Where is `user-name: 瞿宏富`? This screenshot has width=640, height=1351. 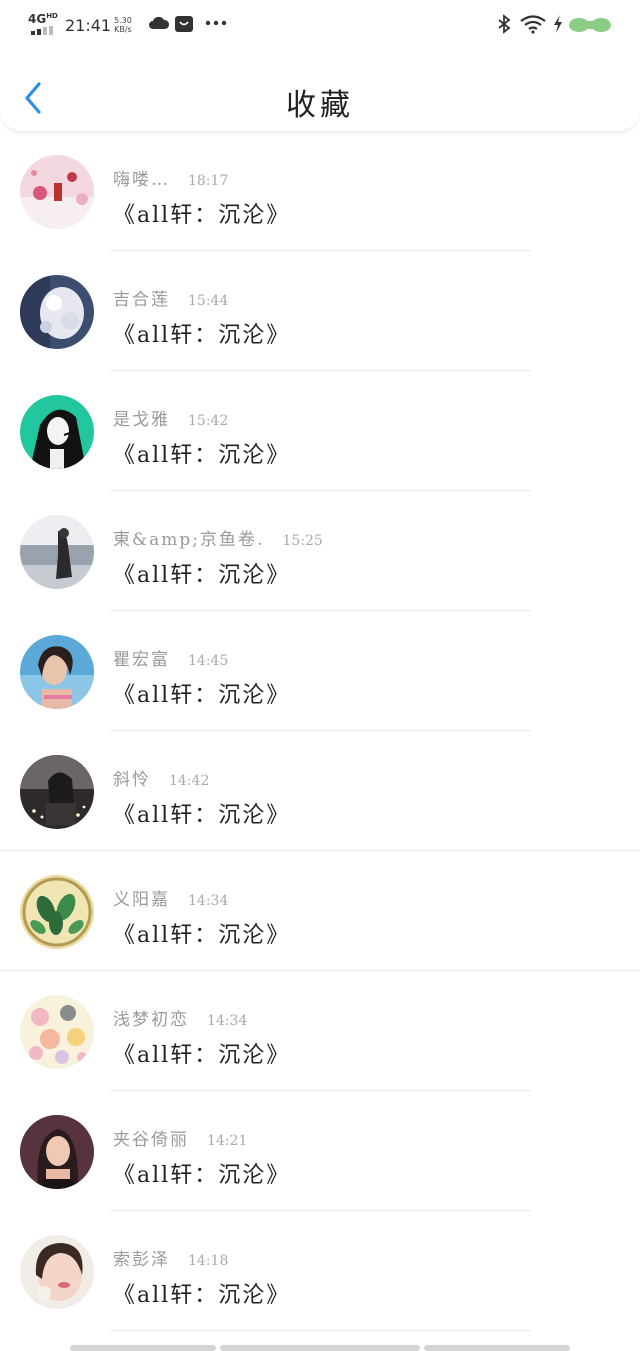 user-name: 瞿宏富 is located at coordinates (141, 660).